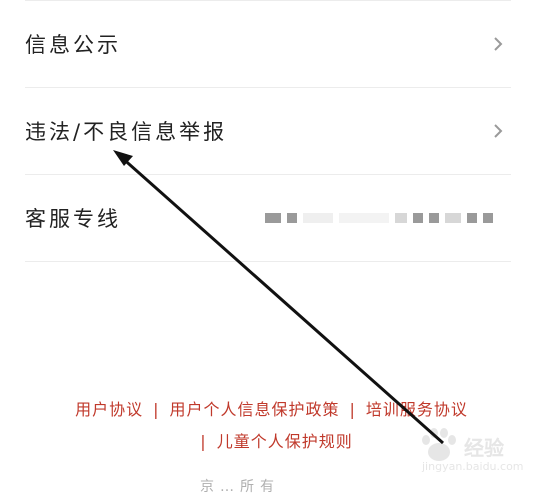 This screenshot has height=496, width=543. What do you see at coordinates (473, 466) in the screenshot?
I see `watermark-url: jingyan.baidu.com` at bounding box center [473, 466].